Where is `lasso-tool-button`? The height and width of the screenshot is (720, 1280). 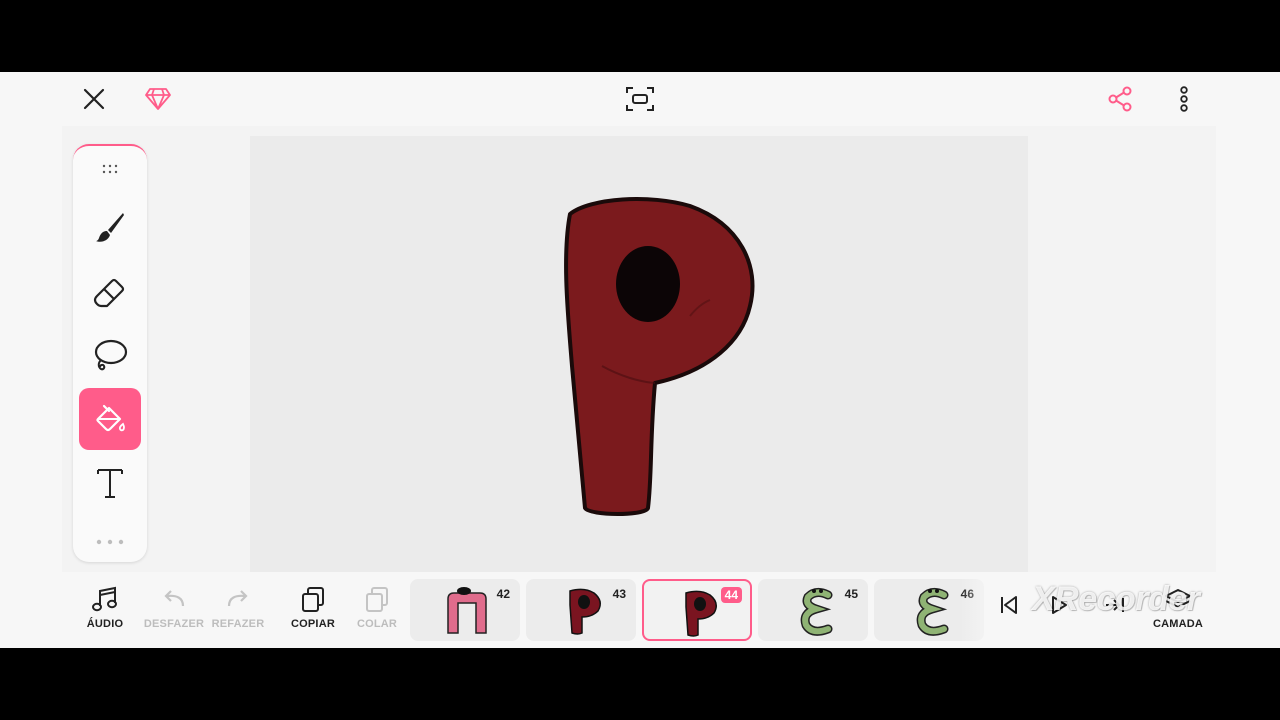 lasso-tool-button is located at coordinates (110, 355).